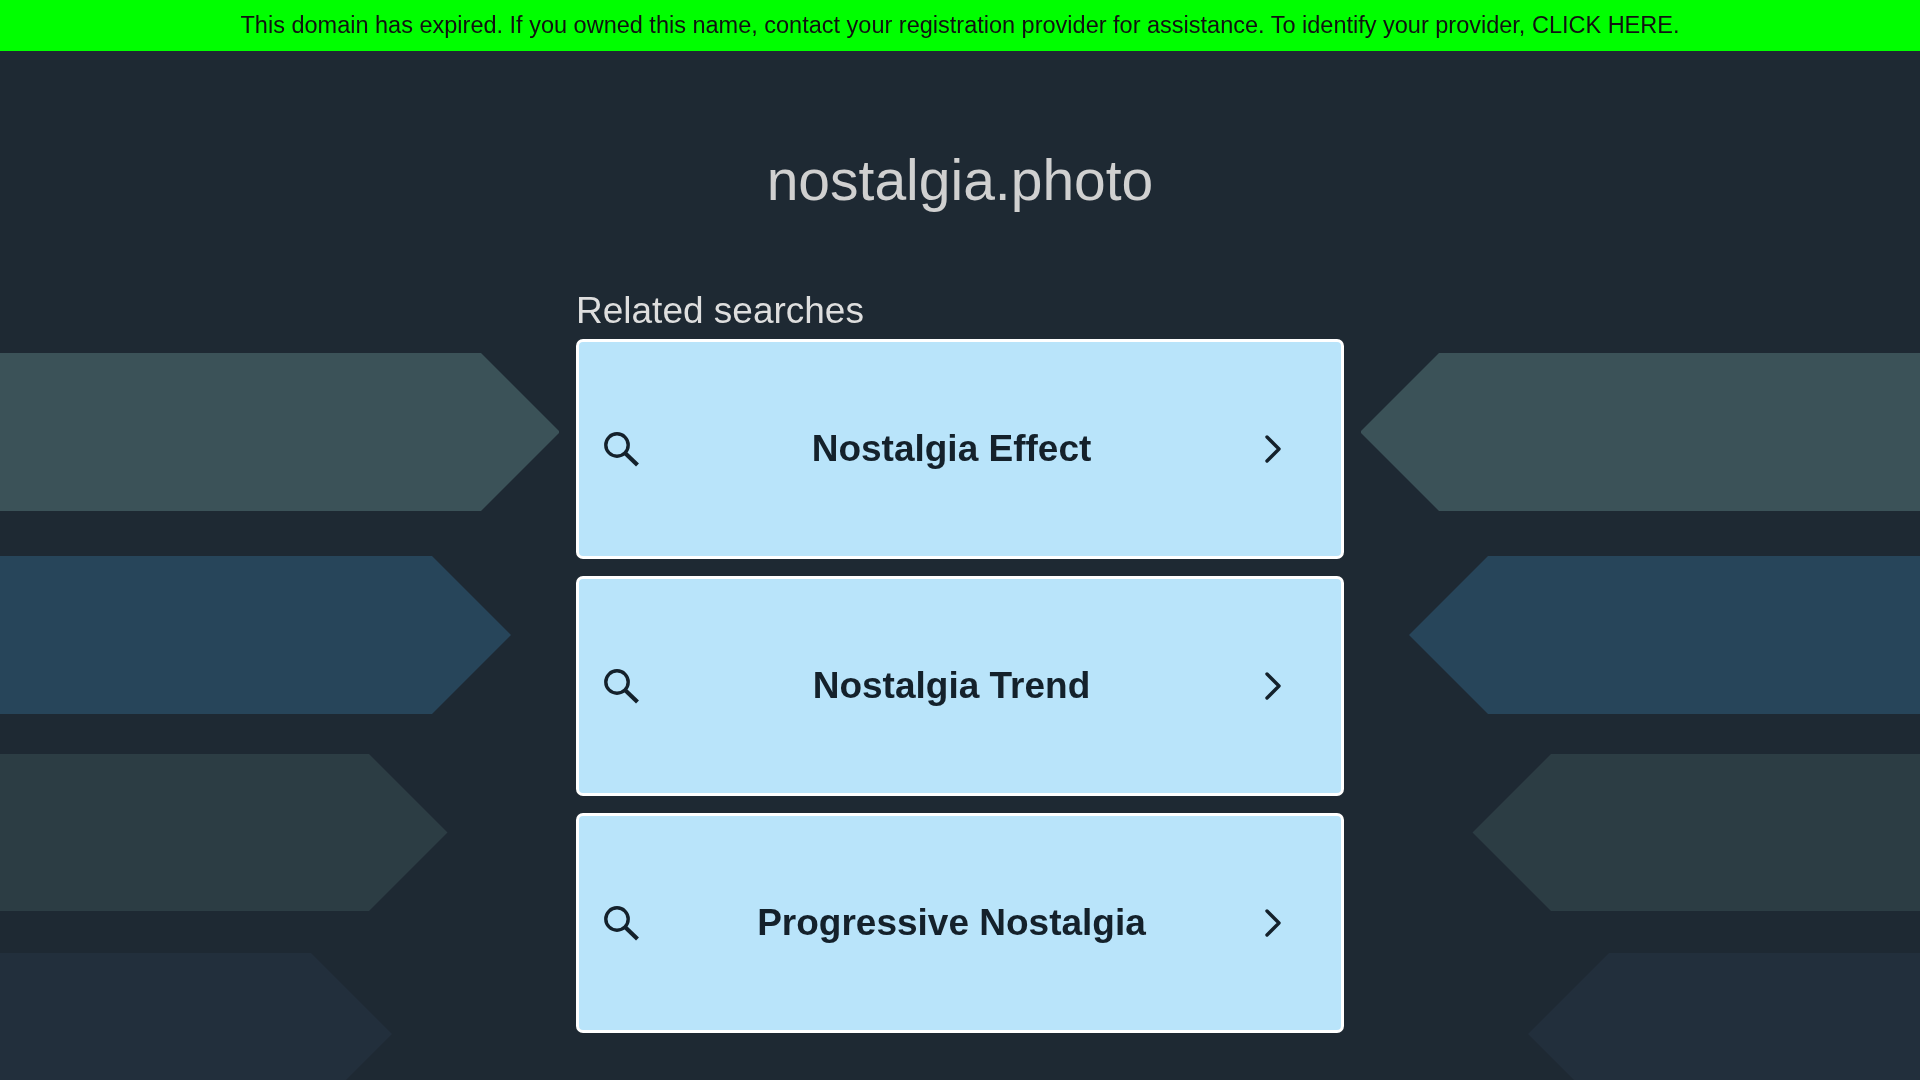 The image size is (1920, 1080). I want to click on search-link: Progressive Nostalgia, so click(960, 923).